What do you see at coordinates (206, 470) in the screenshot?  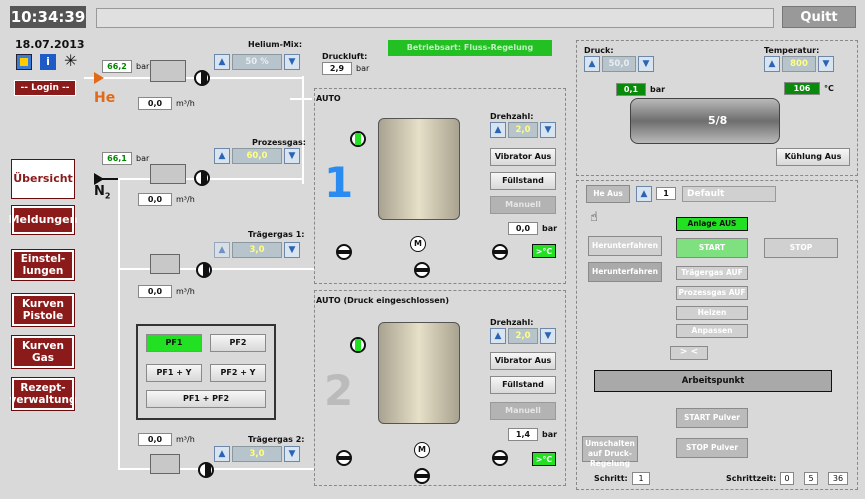 I see `carrier2-valve-icon` at bounding box center [206, 470].